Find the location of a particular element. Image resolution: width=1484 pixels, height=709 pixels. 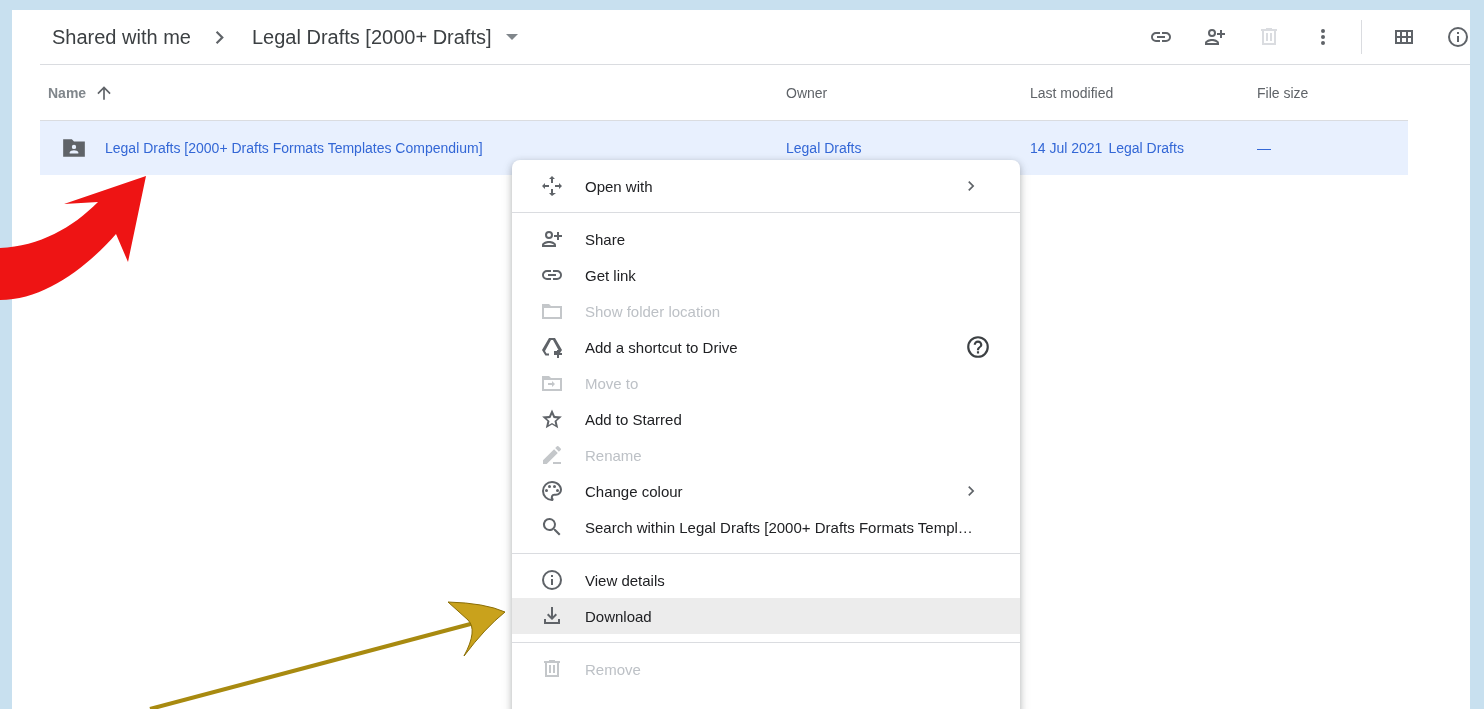

column-header: File size is located at coordinates (1283, 92).